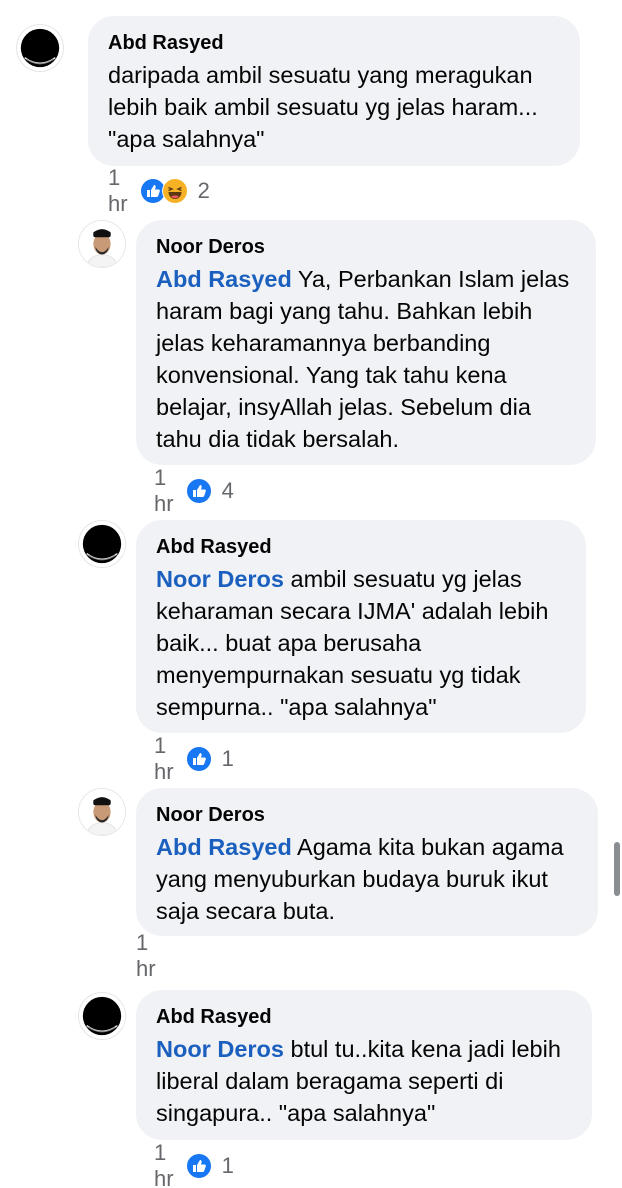 The height and width of the screenshot is (1188, 622). I want to click on comment-meta: 1 hr, so click(152, 955).